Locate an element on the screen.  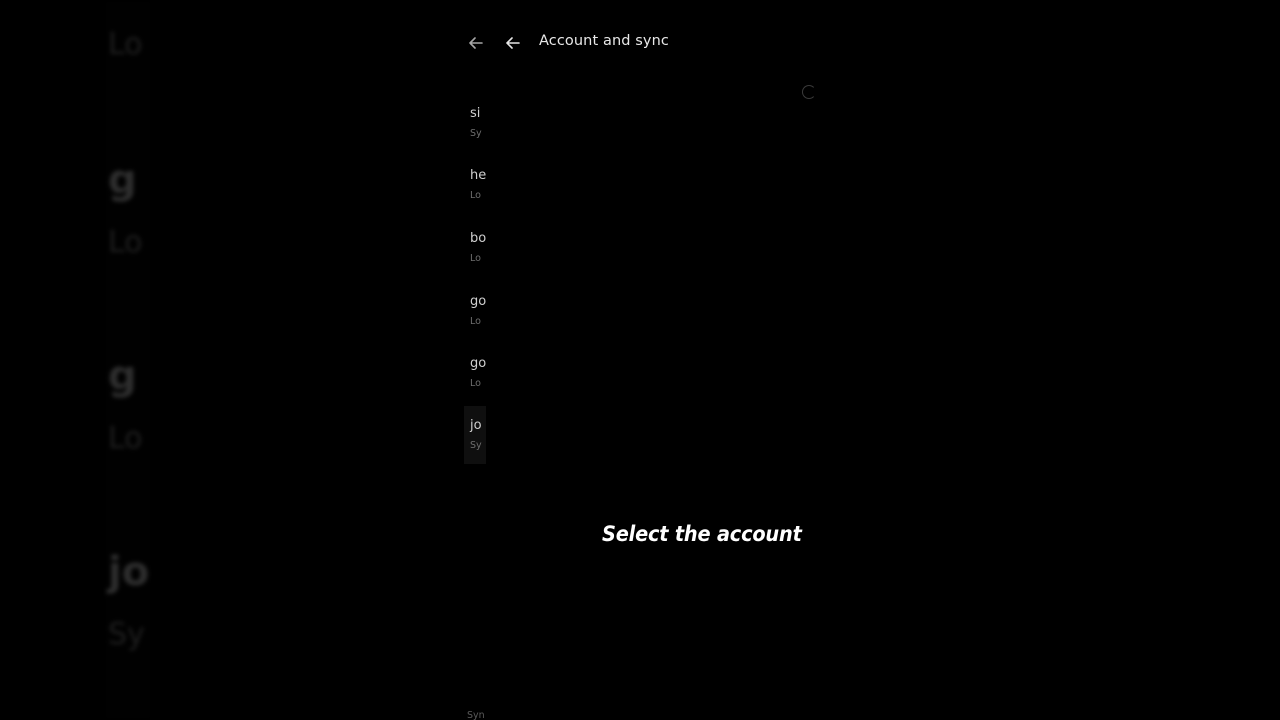
account-item: bo Lo is located at coordinates (475, 253).